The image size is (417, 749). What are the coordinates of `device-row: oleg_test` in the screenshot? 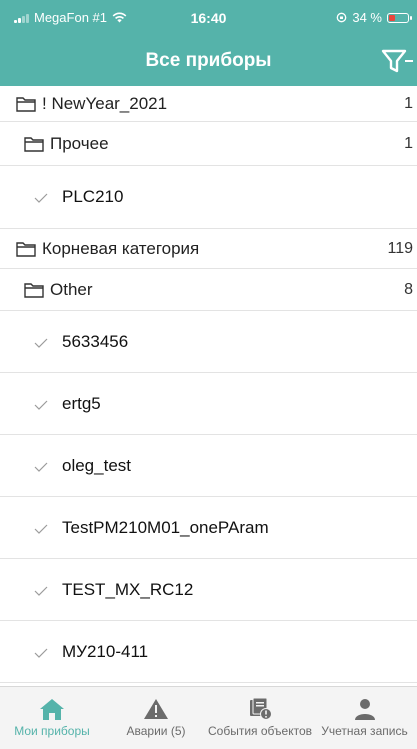 It's located at (208, 466).